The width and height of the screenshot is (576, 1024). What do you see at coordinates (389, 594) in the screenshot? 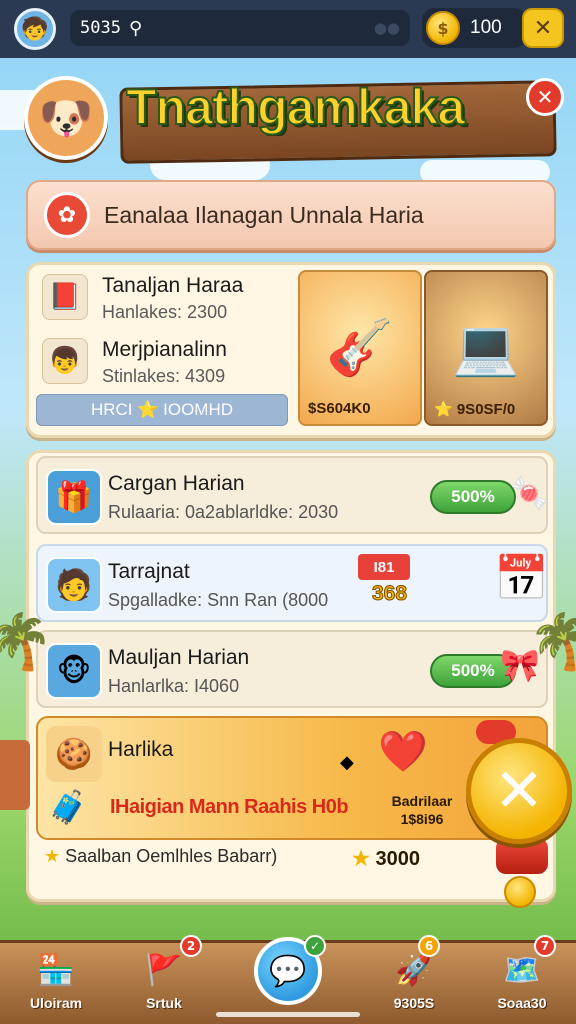
I see `ticket-value: 368` at bounding box center [389, 594].